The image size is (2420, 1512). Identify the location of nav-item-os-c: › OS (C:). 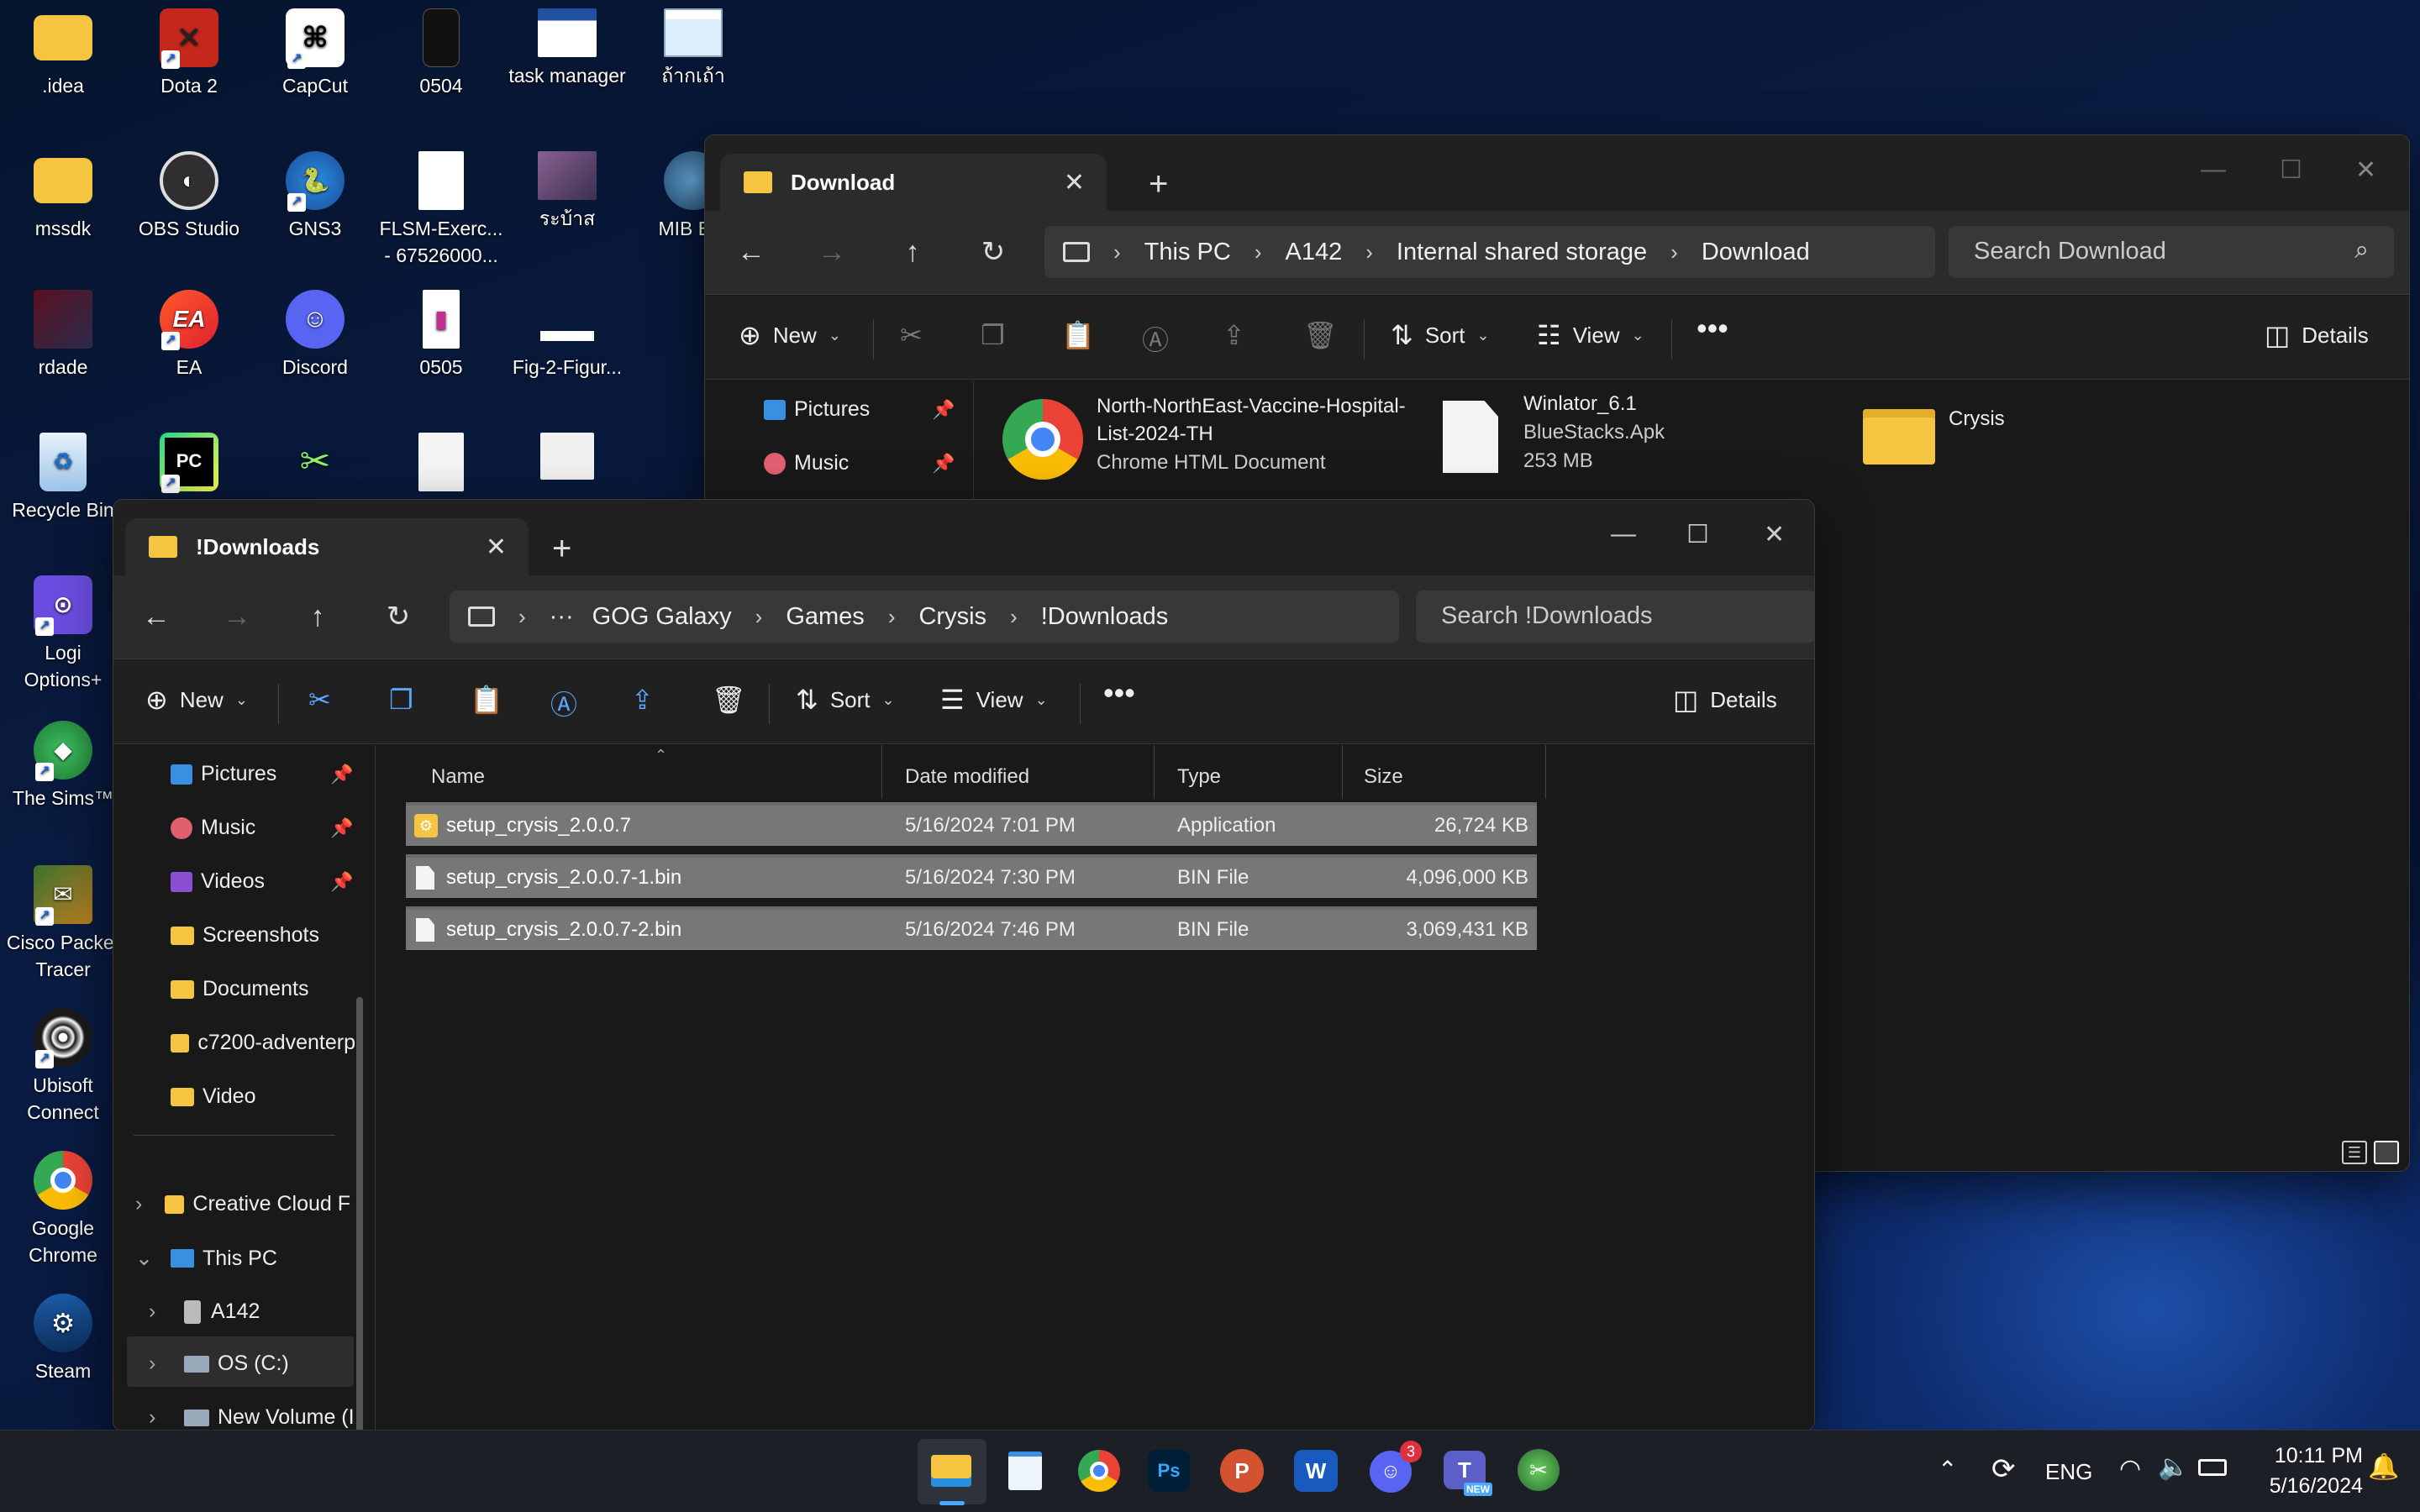
(219, 1364).